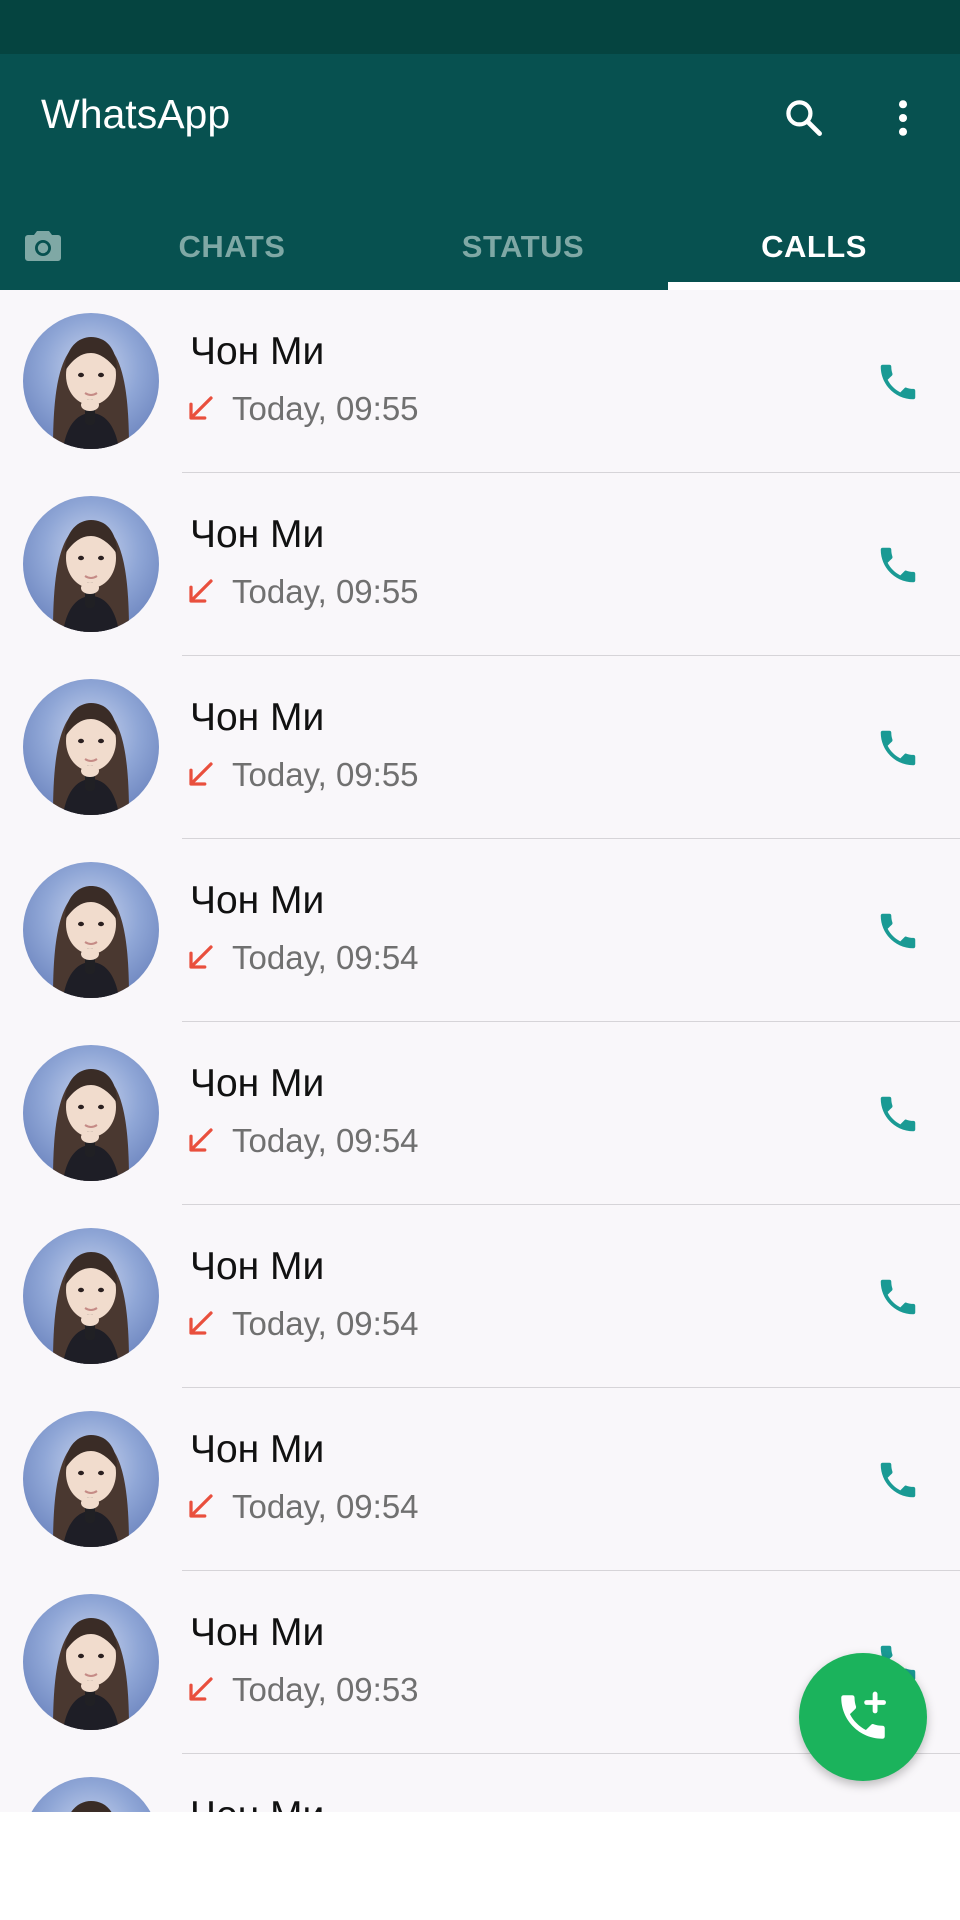  What do you see at coordinates (480, 1783) in the screenshot?
I see `call-log-row: Чон Ми` at bounding box center [480, 1783].